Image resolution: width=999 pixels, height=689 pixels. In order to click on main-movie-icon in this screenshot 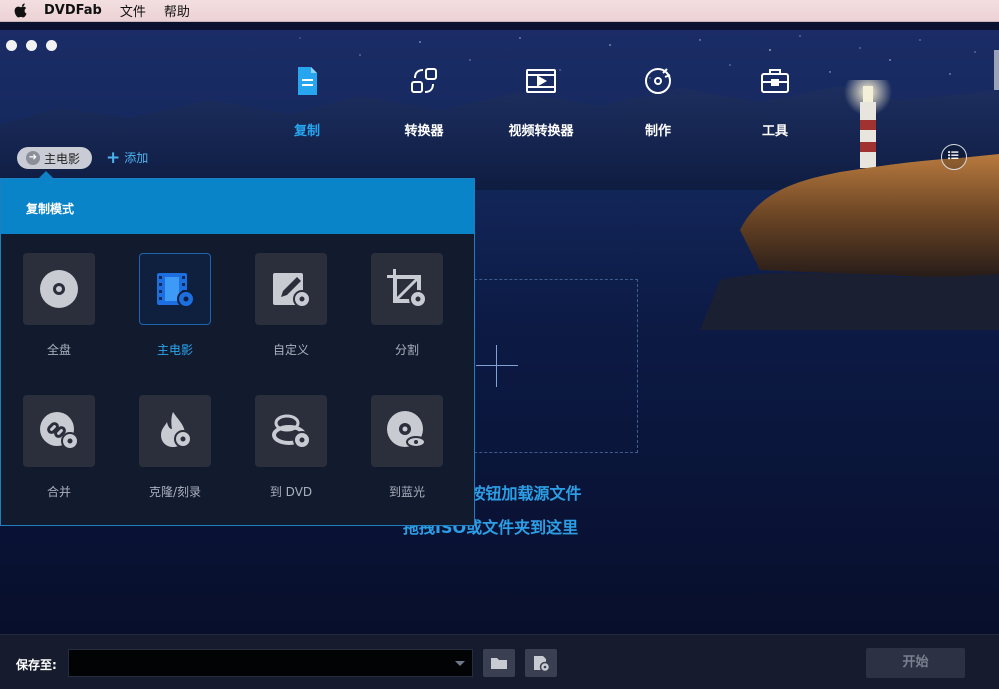, I will do `click(176, 290)`.